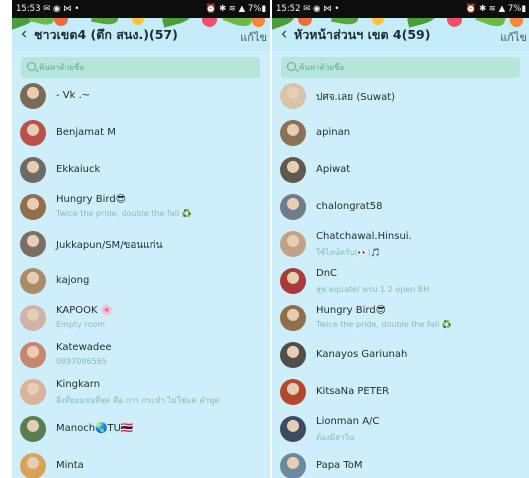 This screenshot has height=478, width=529. Describe the element at coordinates (400, 133) in the screenshot. I see `member-row: apinan` at that location.